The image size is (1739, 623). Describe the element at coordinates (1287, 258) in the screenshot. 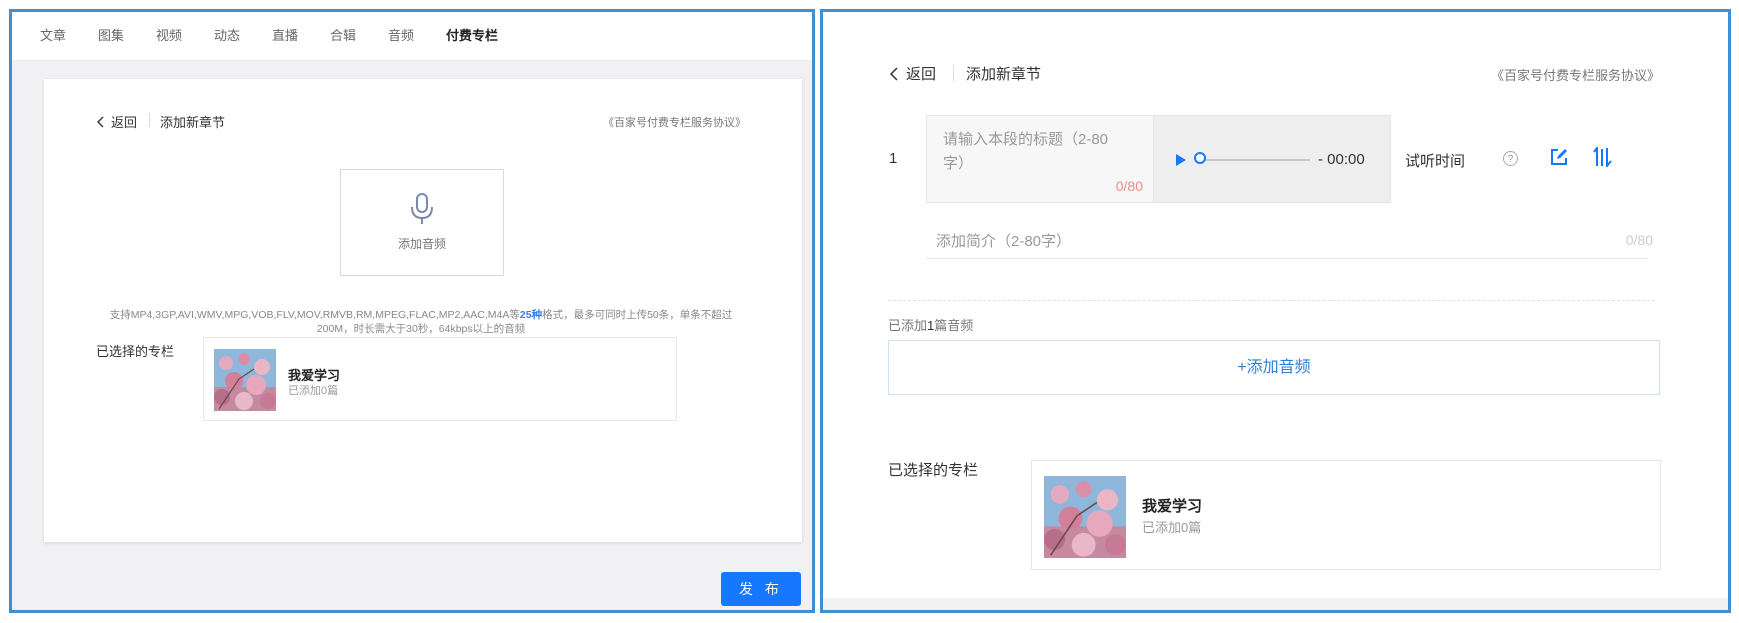

I see `intro-underline` at that location.